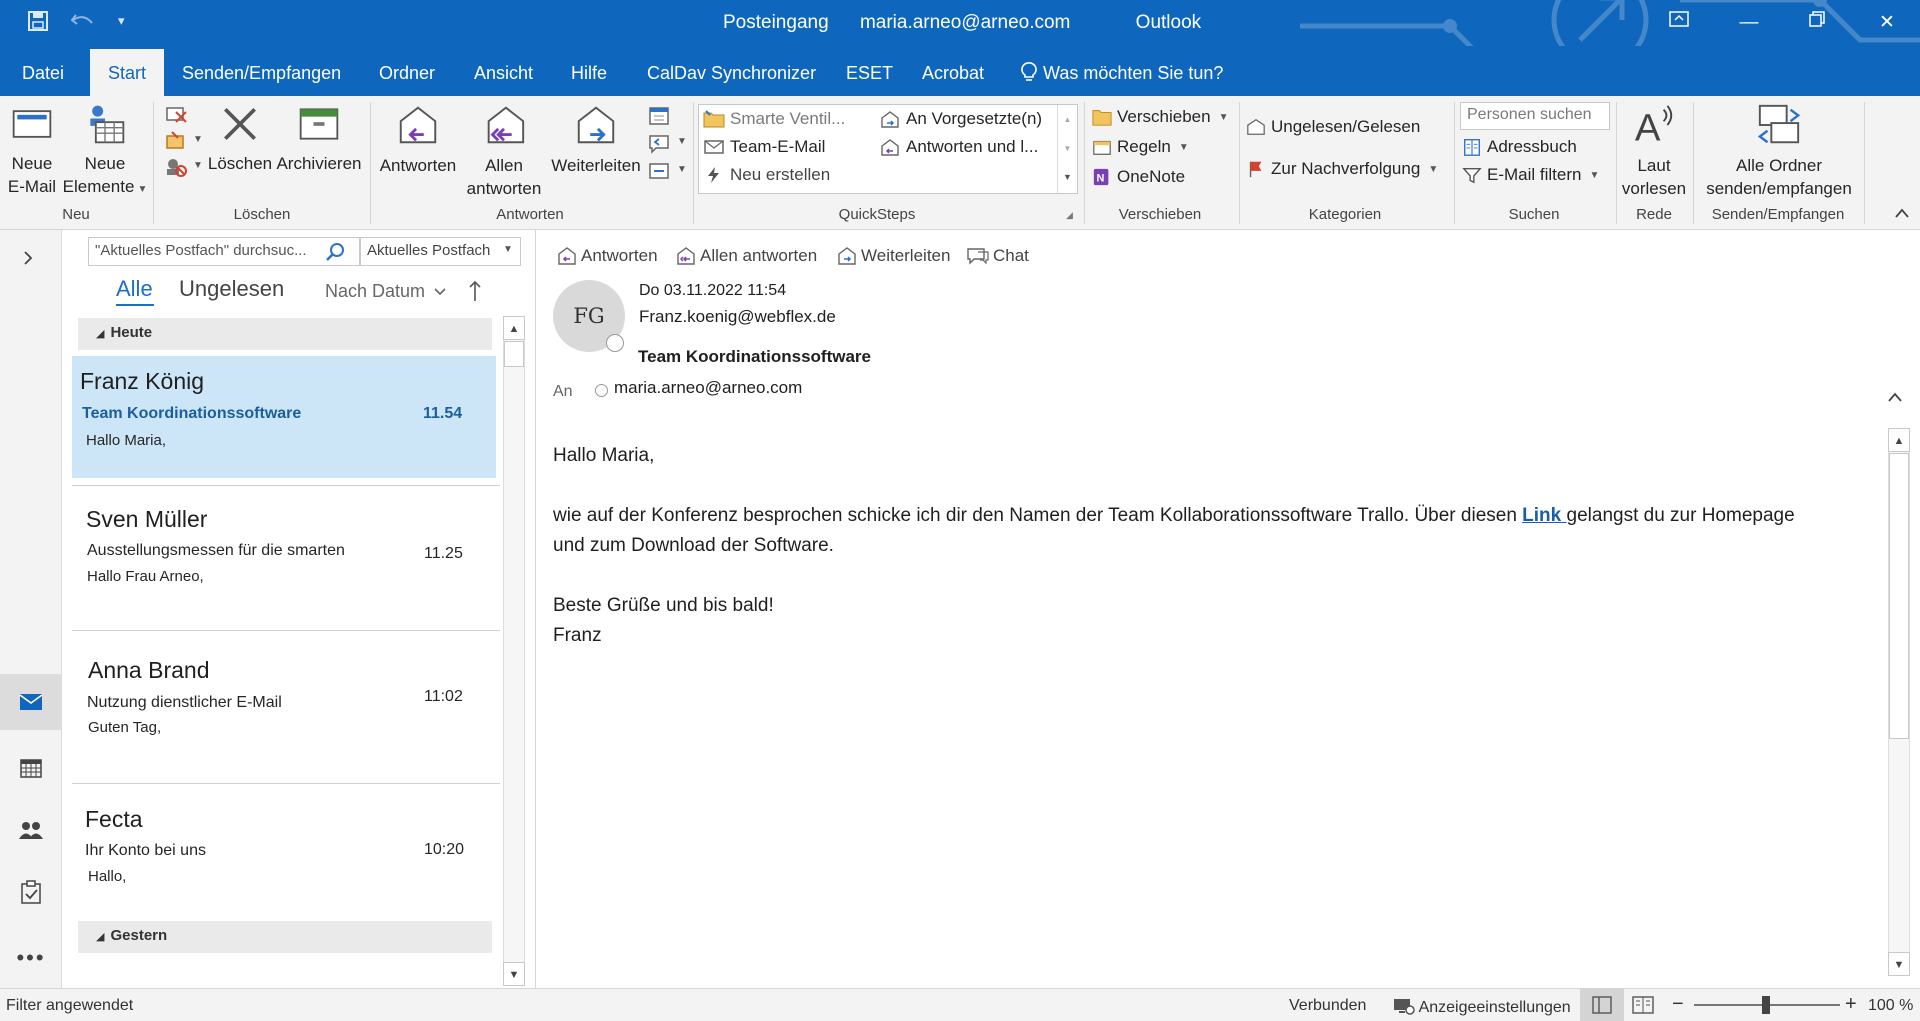 Image resolution: width=1920 pixels, height=1021 pixels. Describe the element at coordinates (1890, 1006) in the screenshot. I see `zoom-level: 100 %` at that location.